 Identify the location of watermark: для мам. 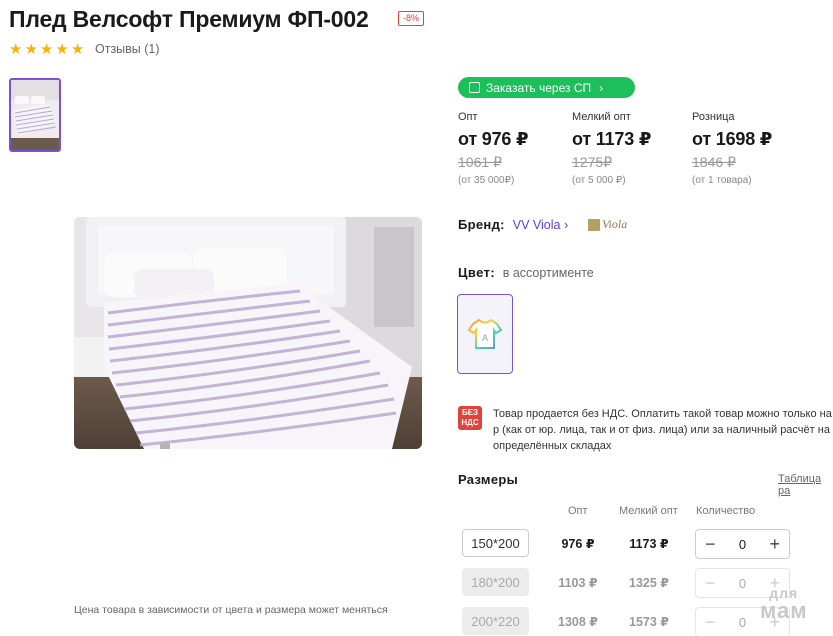
(784, 604).